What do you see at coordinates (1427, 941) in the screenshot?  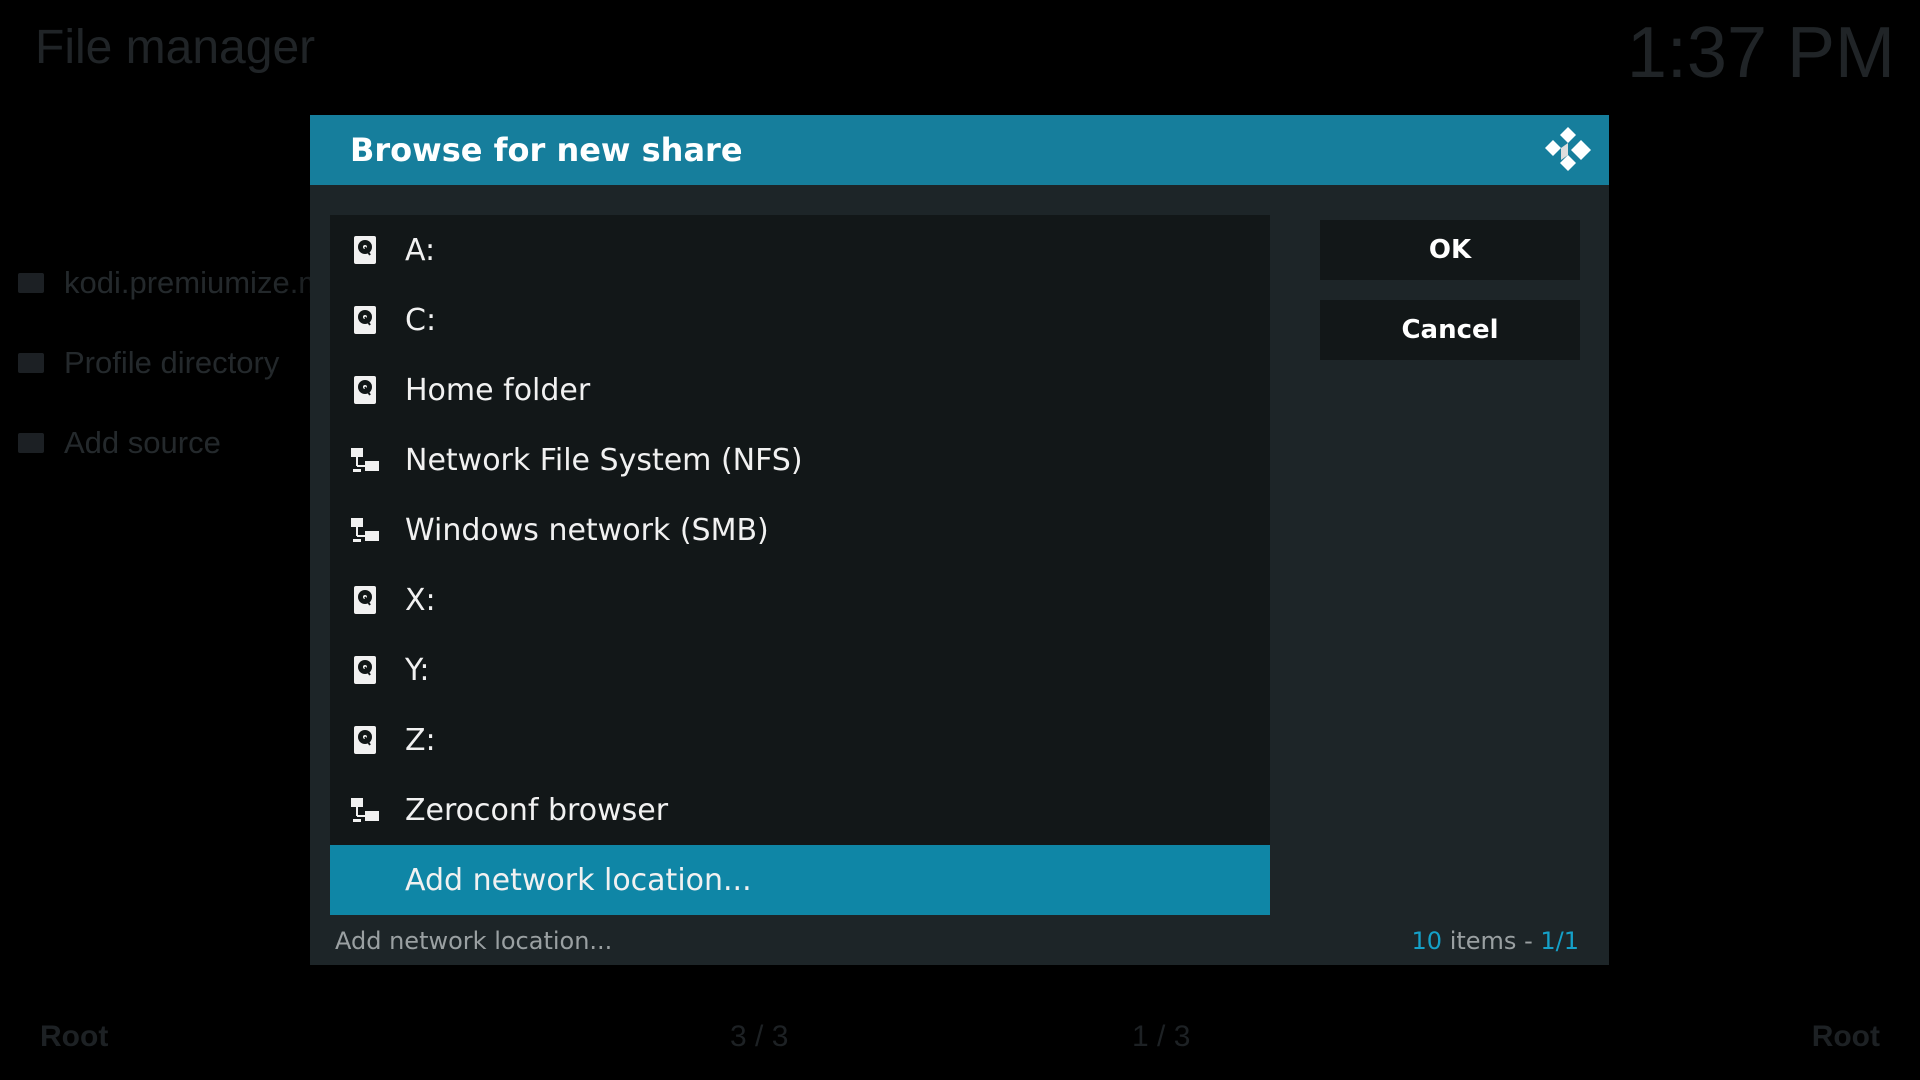 I see `item-count: 10` at bounding box center [1427, 941].